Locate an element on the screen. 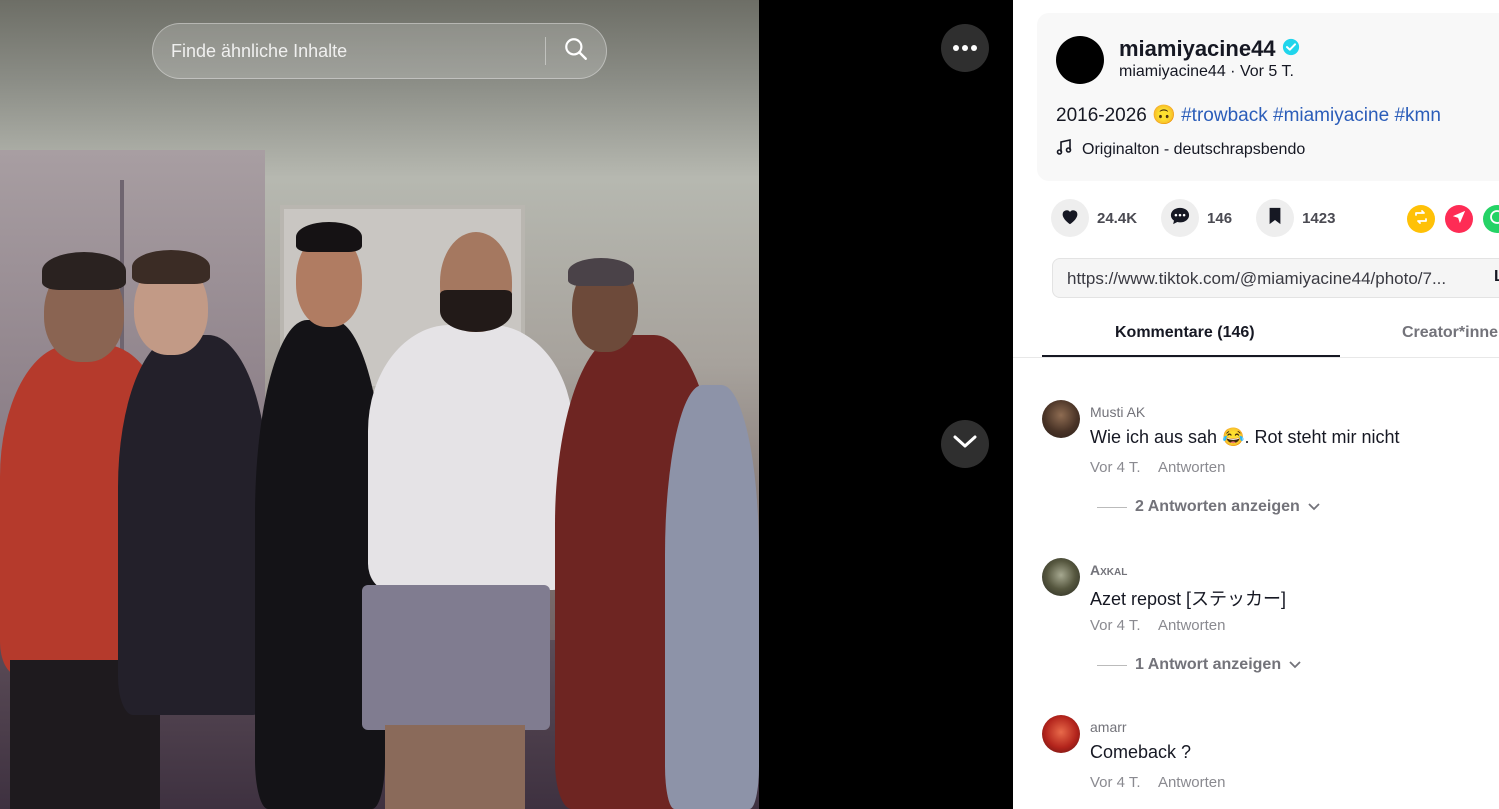 Image resolution: width=1499 pixels, height=809 pixels. like-circle is located at coordinates (1070, 218).